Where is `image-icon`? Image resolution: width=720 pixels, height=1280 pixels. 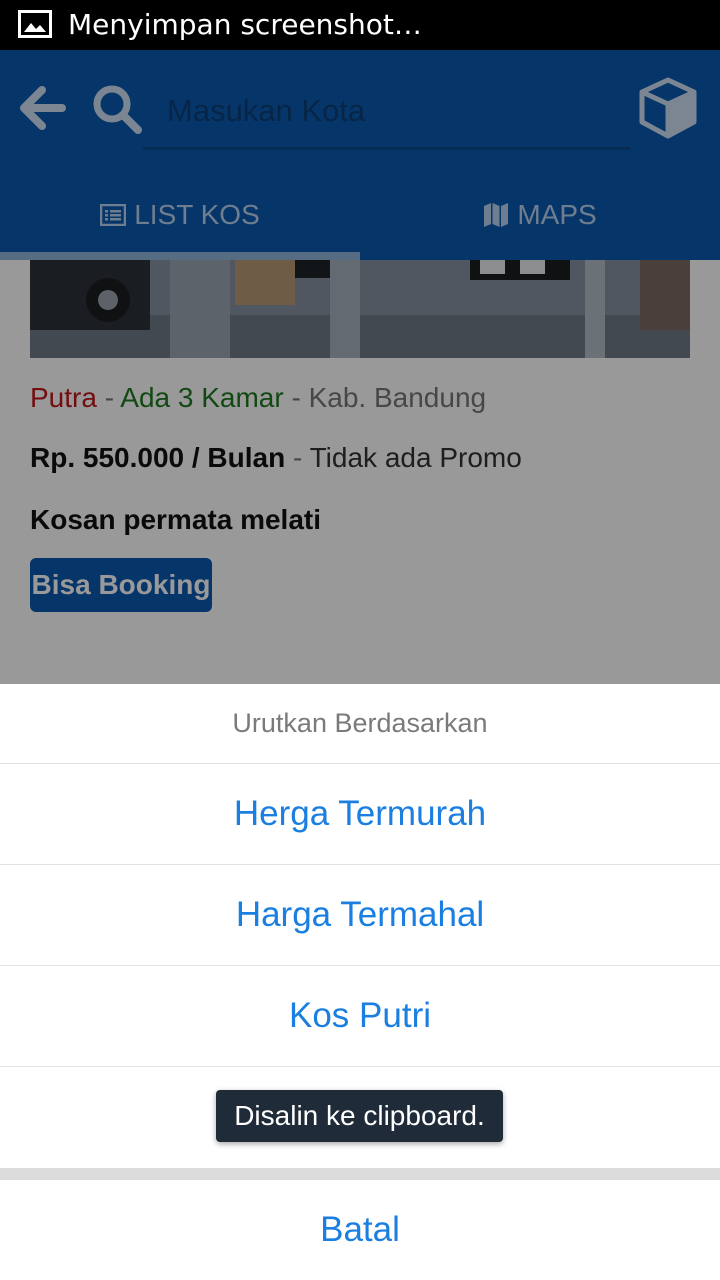
image-icon is located at coordinates (35, 24).